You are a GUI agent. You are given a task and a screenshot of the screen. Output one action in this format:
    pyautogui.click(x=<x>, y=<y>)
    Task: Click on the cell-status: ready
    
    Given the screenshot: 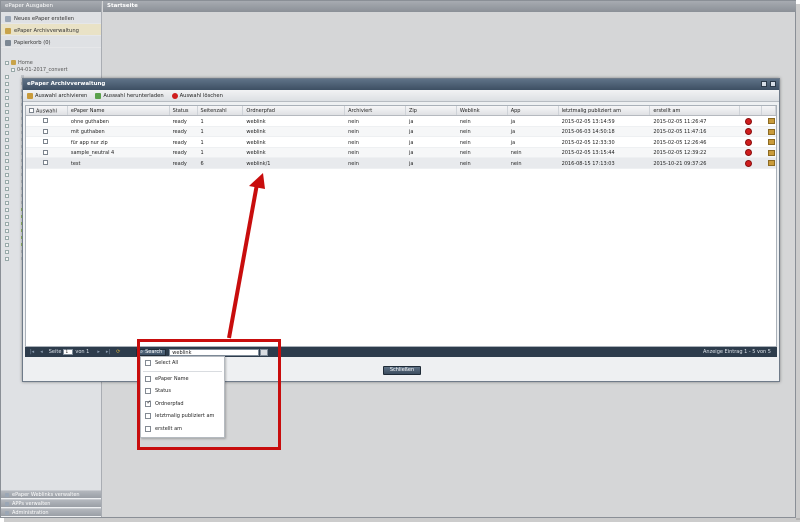 What is the action you would take?
    pyautogui.click(x=179, y=121)
    